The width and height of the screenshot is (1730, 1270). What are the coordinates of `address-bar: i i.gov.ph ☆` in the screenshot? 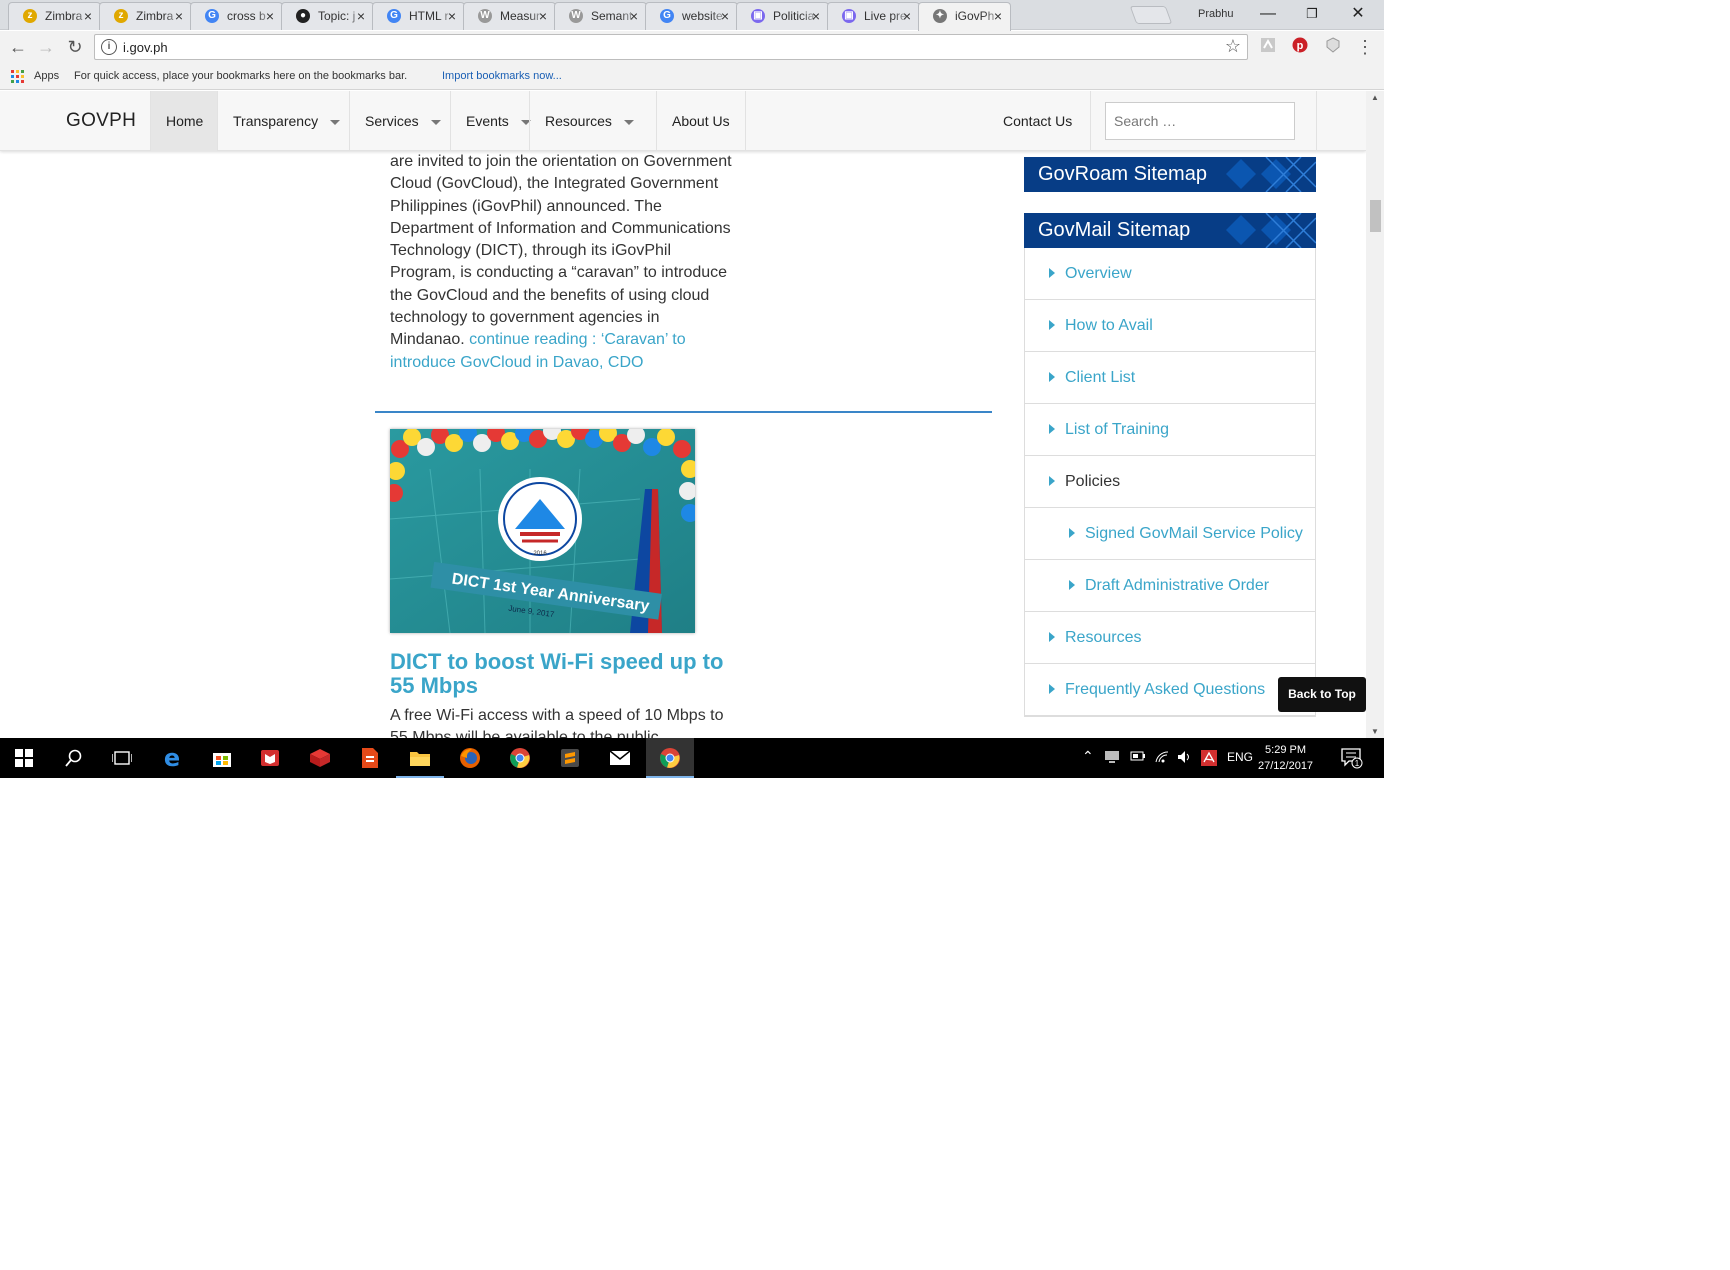 It's located at (671, 47).